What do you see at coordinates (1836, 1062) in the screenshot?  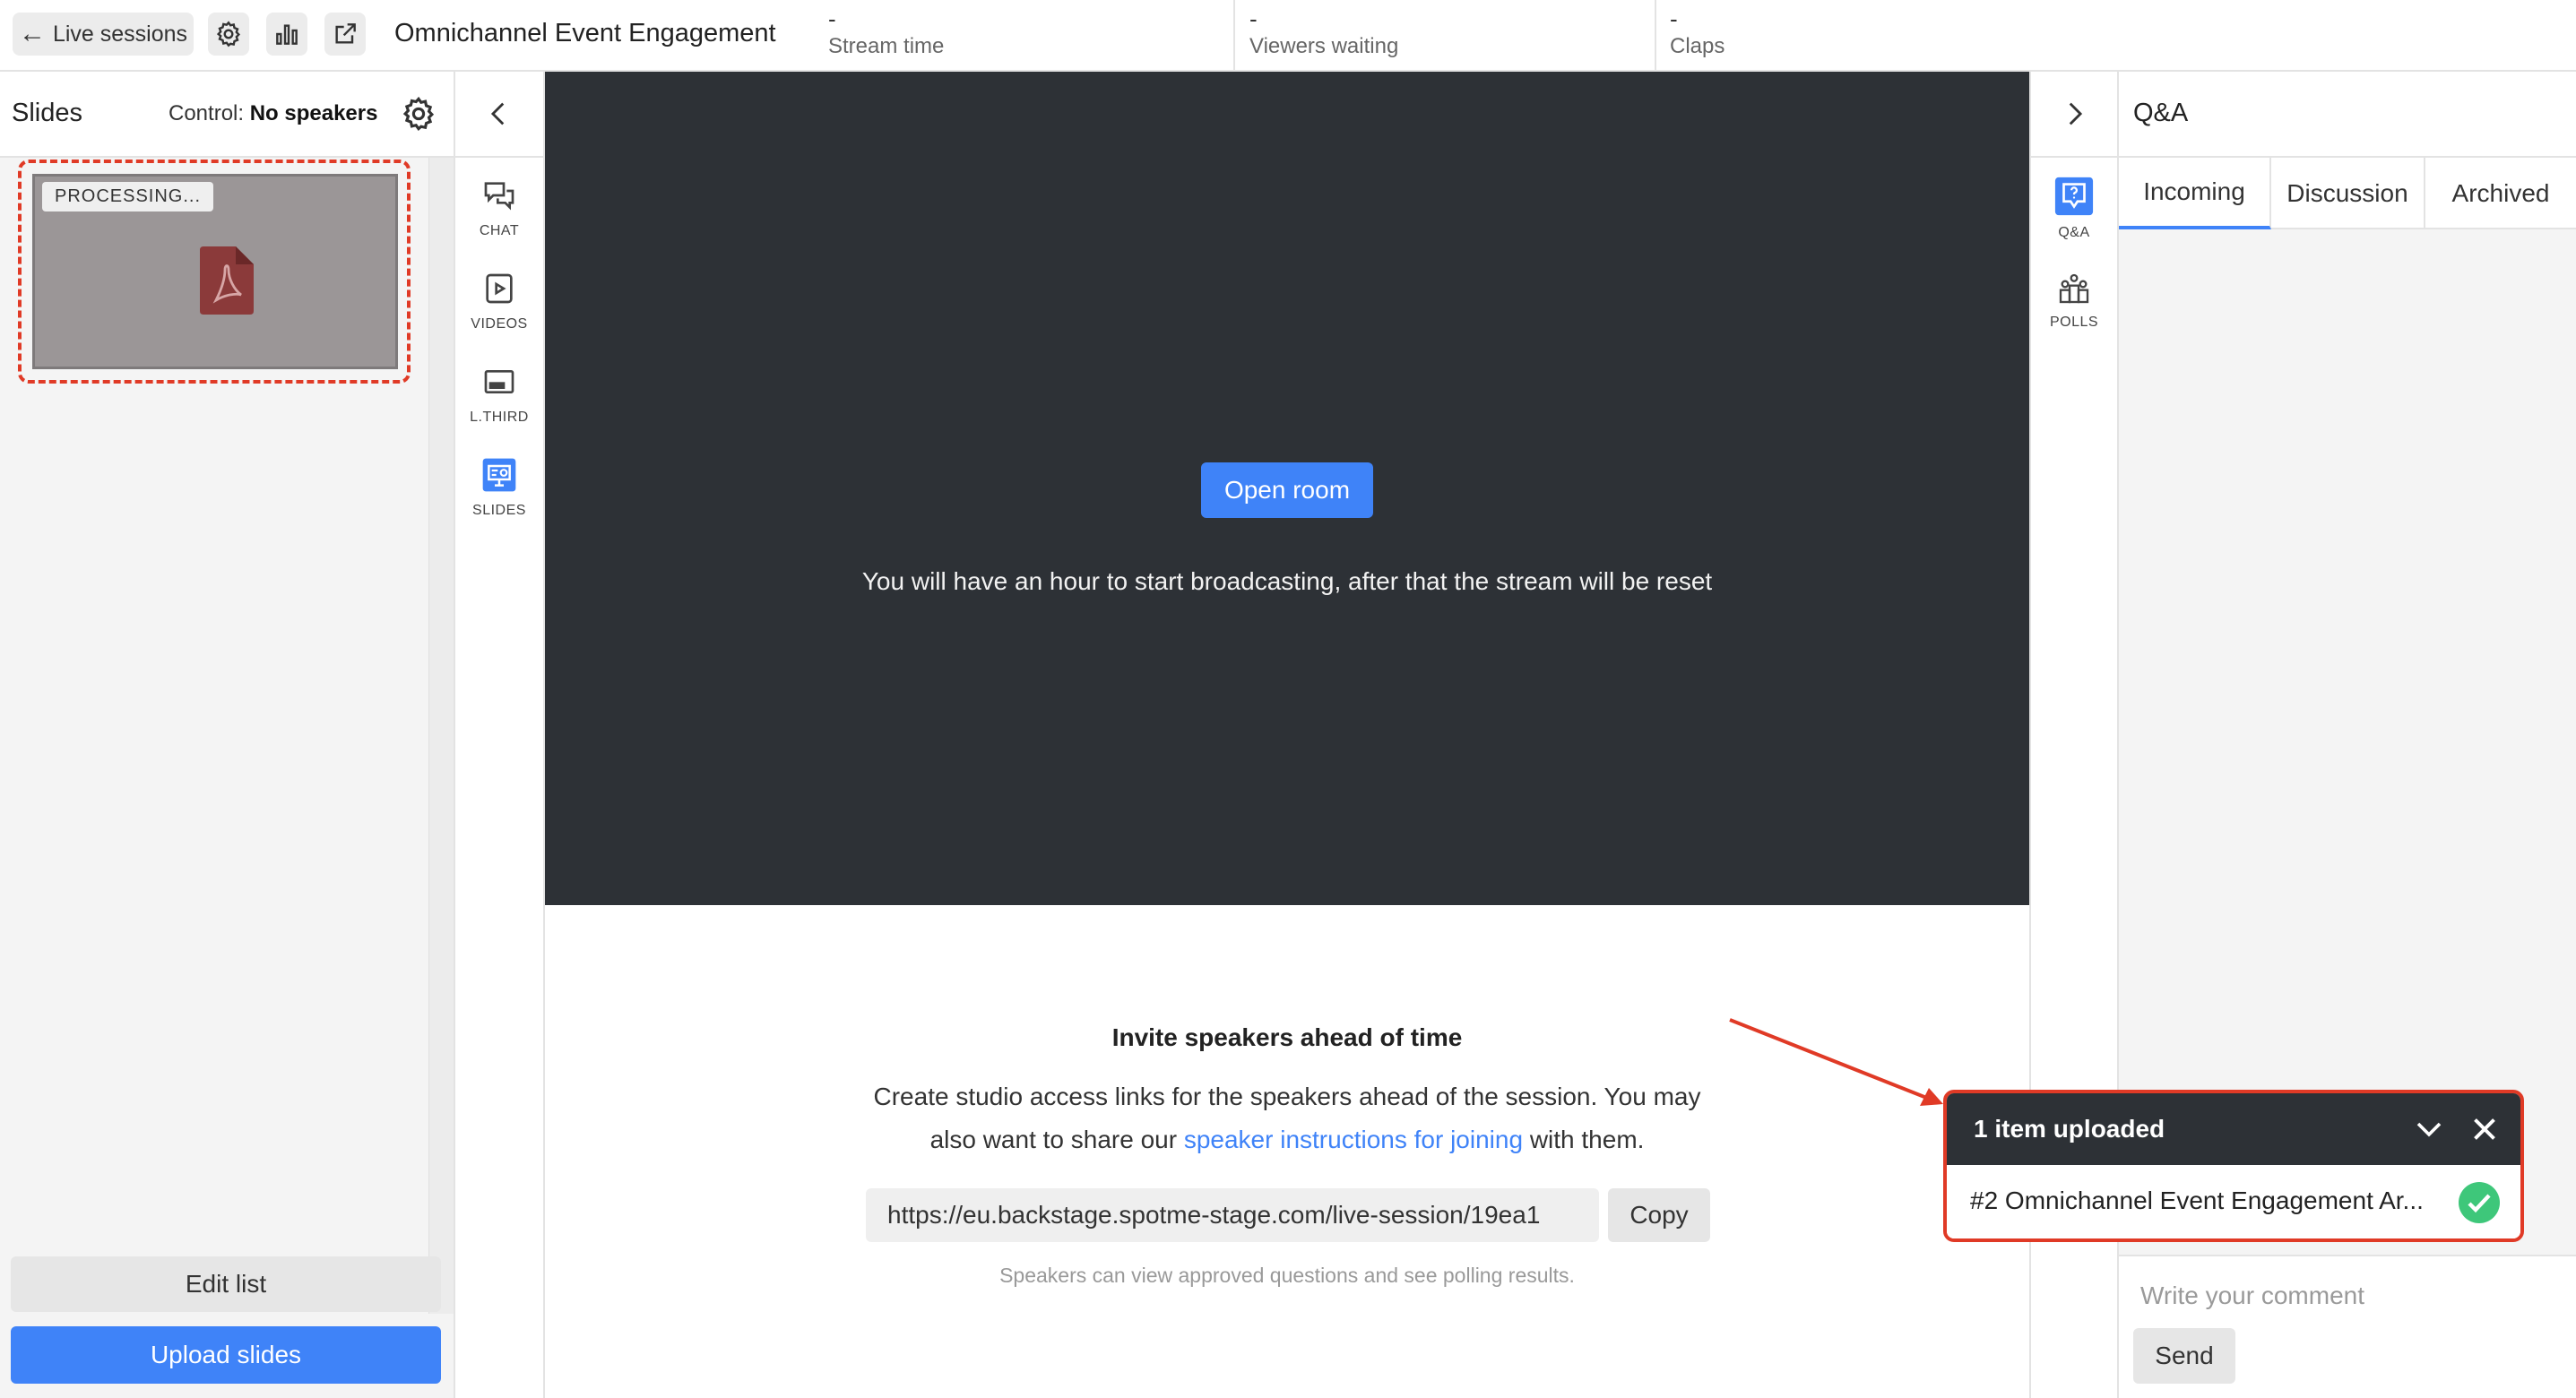 I see `annotation-arrow` at bounding box center [1836, 1062].